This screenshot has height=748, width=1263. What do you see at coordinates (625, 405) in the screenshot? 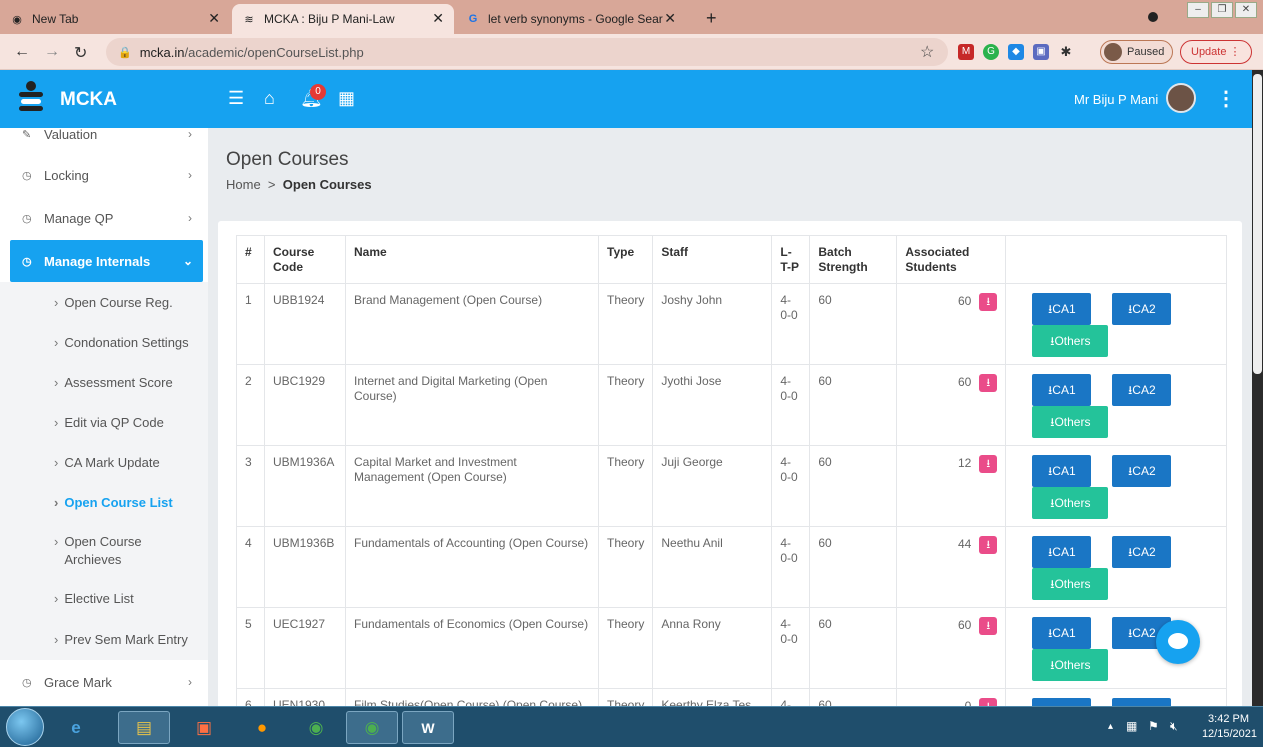
I see `cell-type: Theory` at bounding box center [625, 405].